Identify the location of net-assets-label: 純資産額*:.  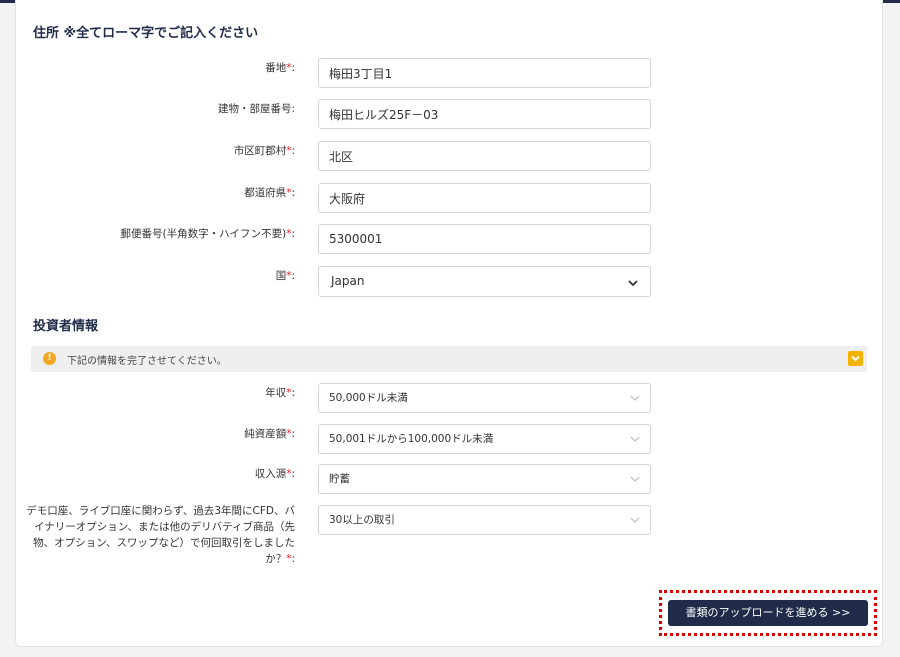
(269, 434).